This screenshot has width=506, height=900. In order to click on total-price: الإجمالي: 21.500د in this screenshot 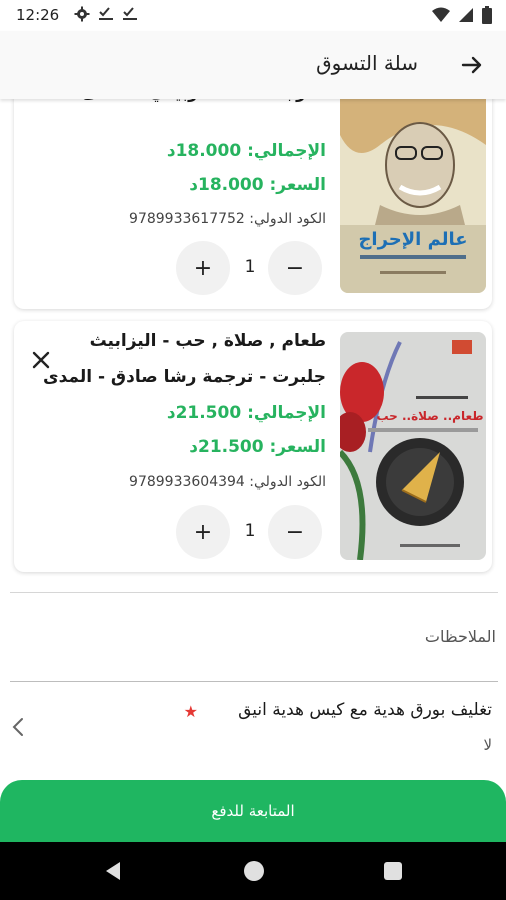, I will do `click(246, 413)`.